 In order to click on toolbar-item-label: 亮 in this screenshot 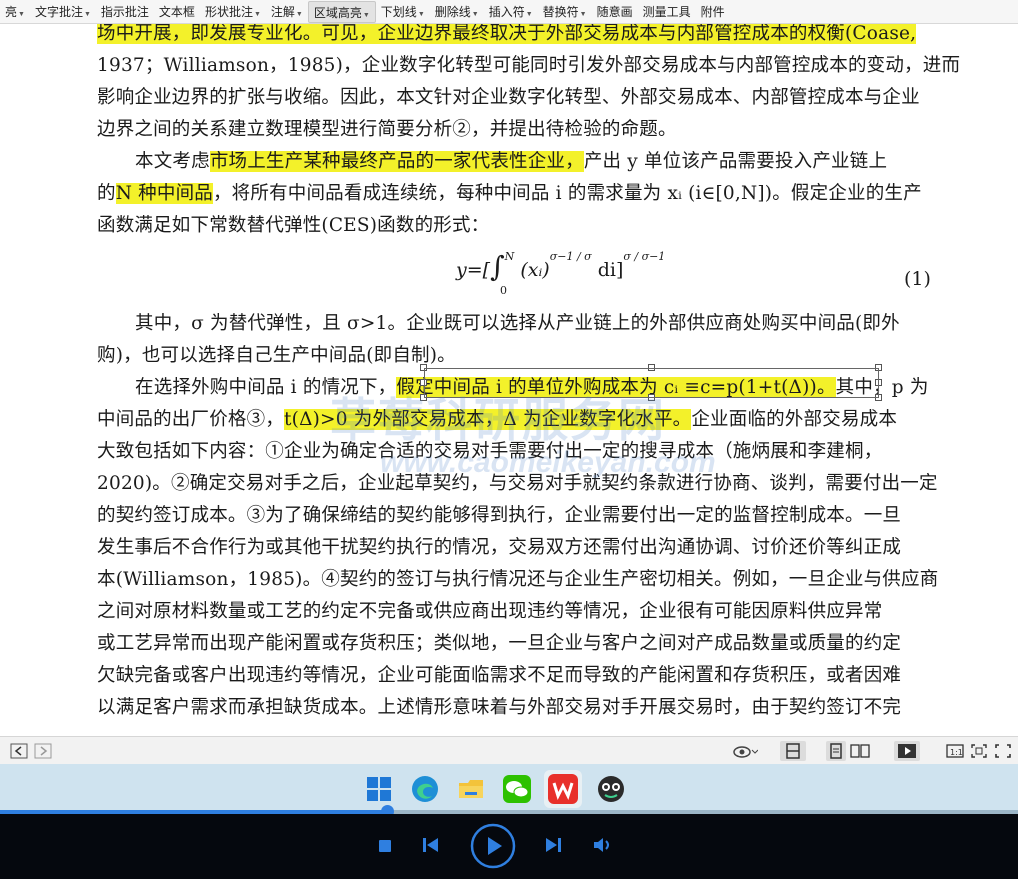, I will do `click(11, 11)`.